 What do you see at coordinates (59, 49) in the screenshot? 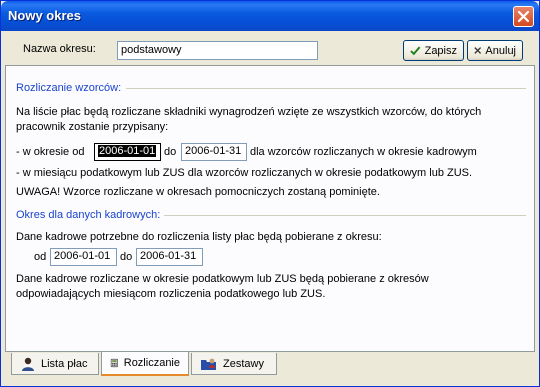
I see `name-label: Nazwa okresu:` at bounding box center [59, 49].